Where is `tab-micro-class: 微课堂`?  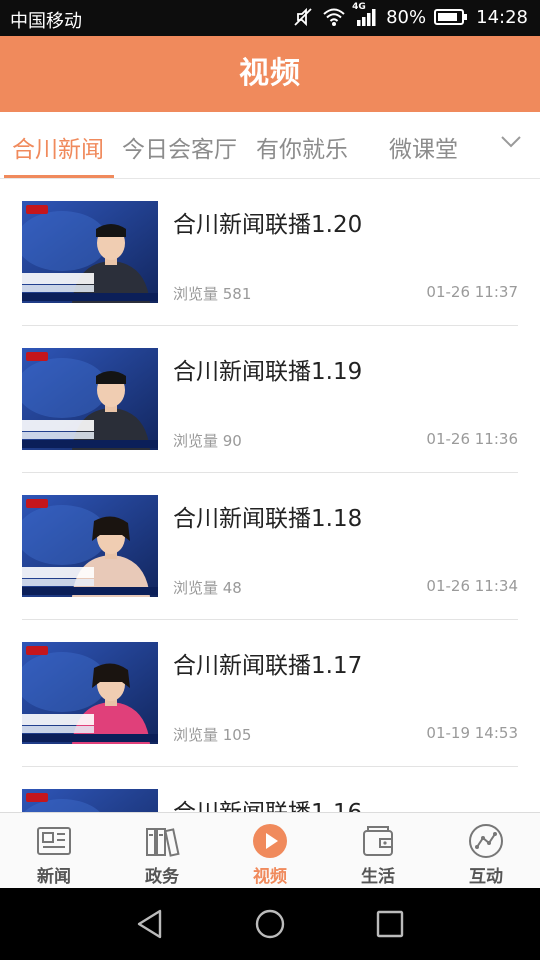 tab-micro-class: 微课堂 is located at coordinates (423, 147).